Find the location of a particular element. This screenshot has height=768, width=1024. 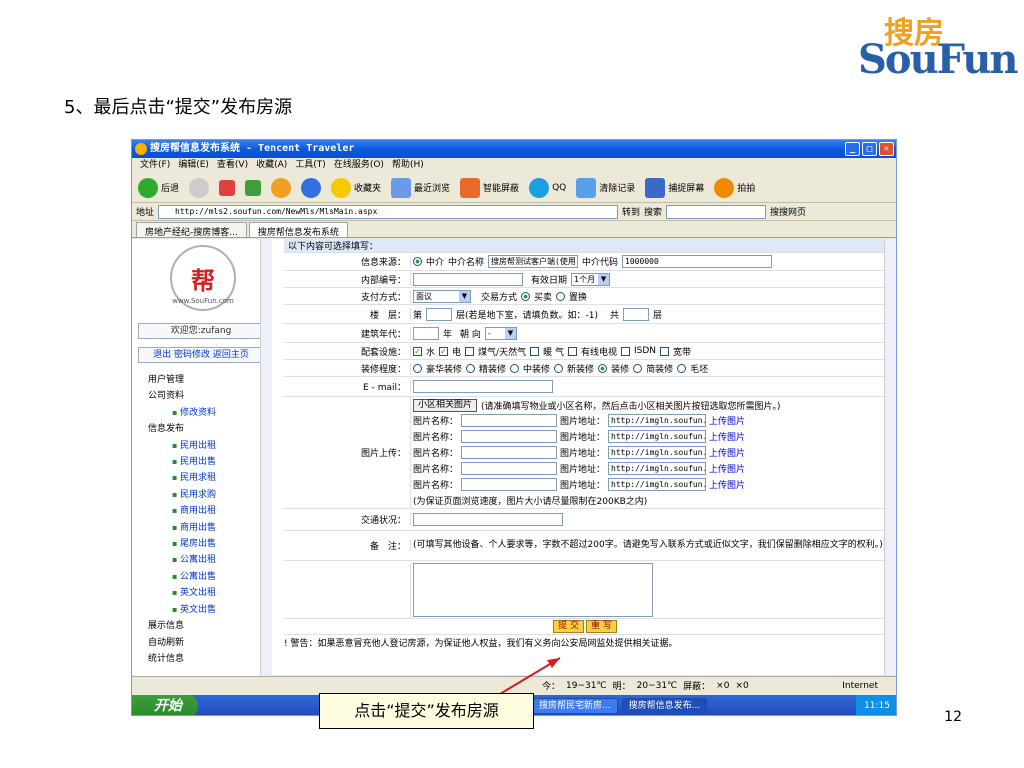

nav-item: 展示信息 is located at coordinates (182, 626).